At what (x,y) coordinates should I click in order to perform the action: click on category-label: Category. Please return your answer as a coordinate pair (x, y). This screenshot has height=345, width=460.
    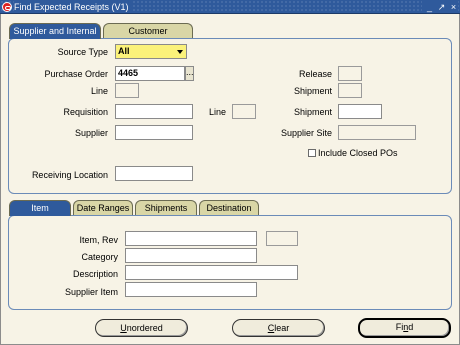
    Looking at the image, I should click on (99, 257).